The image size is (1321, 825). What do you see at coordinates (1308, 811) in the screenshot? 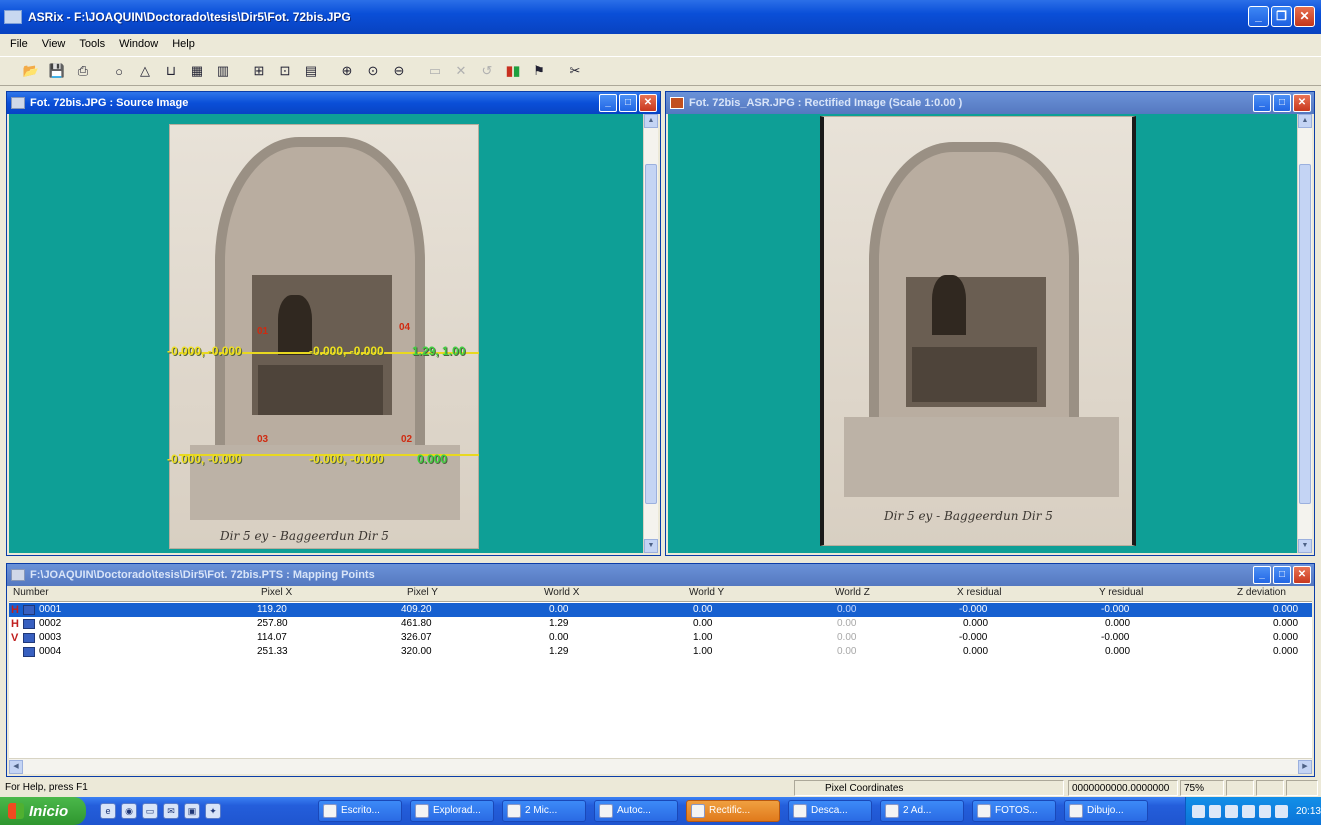
I see `clock: 20:13` at bounding box center [1308, 811].